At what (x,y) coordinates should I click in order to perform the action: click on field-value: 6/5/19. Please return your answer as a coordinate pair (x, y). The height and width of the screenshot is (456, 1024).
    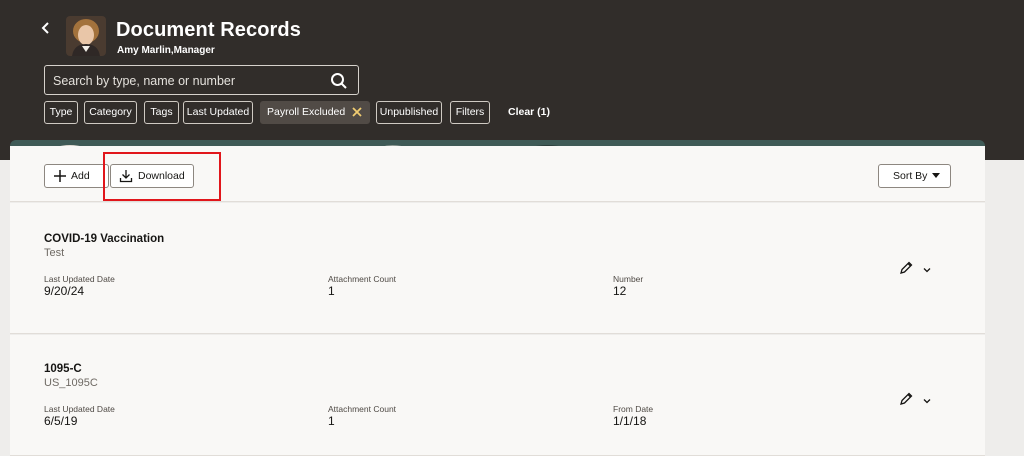
    Looking at the image, I should click on (61, 421).